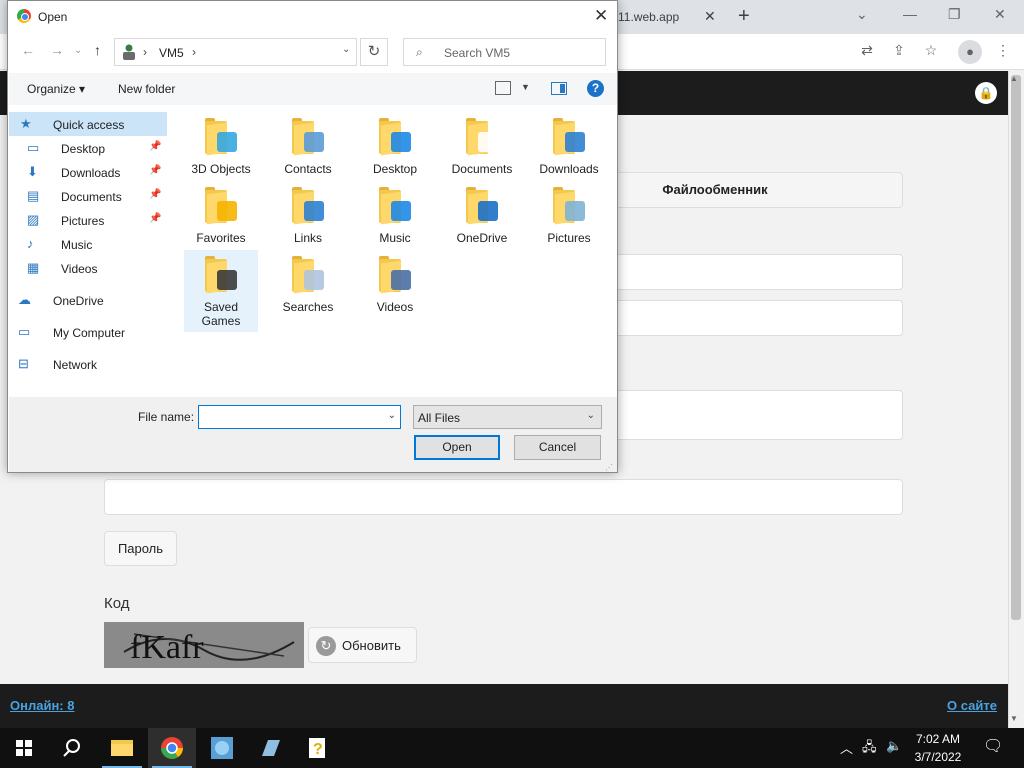  Describe the element at coordinates (899, 52) in the screenshot. I see `share-icon: ⇪` at that location.